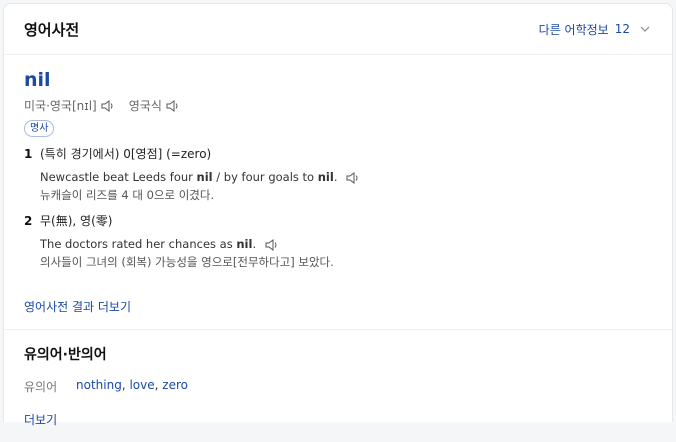 The height and width of the screenshot is (442, 676). Describe the element at coordinates (39, 128) in the screenshot. I see `part-of-speech-badge: 명사` at that location.